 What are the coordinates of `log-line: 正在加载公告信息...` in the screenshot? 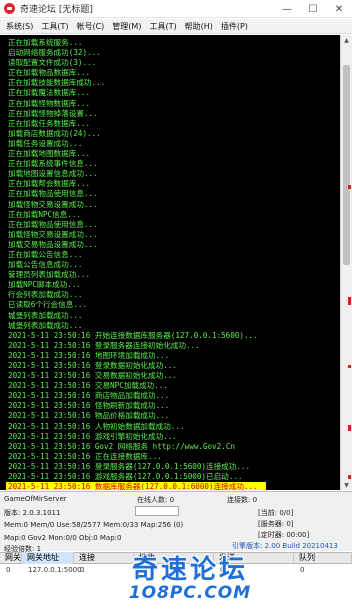 It's located at (45, 254).